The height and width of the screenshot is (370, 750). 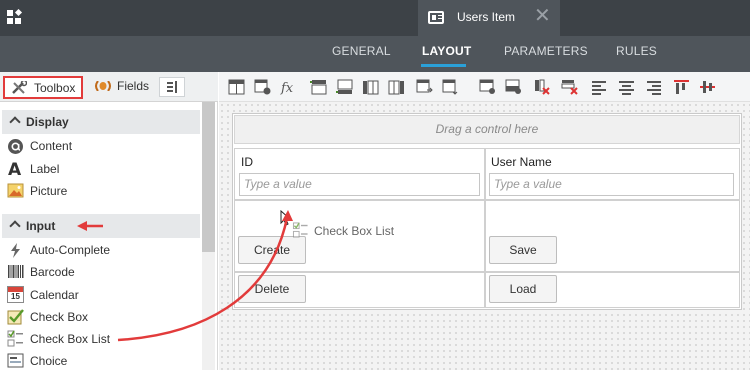 I want to click on load-button: Load, so click(x=523, y=289).